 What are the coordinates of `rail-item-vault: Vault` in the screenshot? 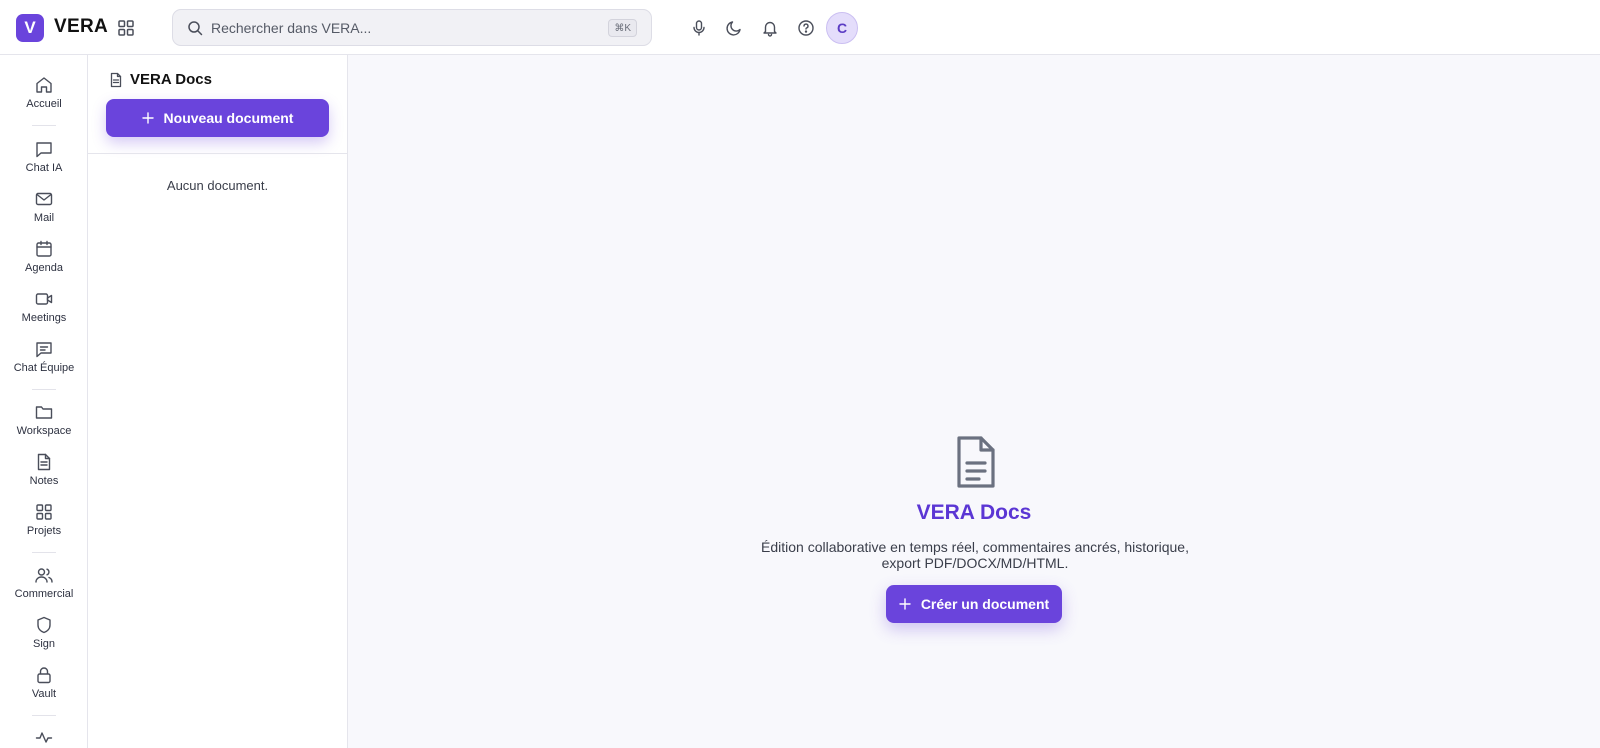 It's located at (43, 689).